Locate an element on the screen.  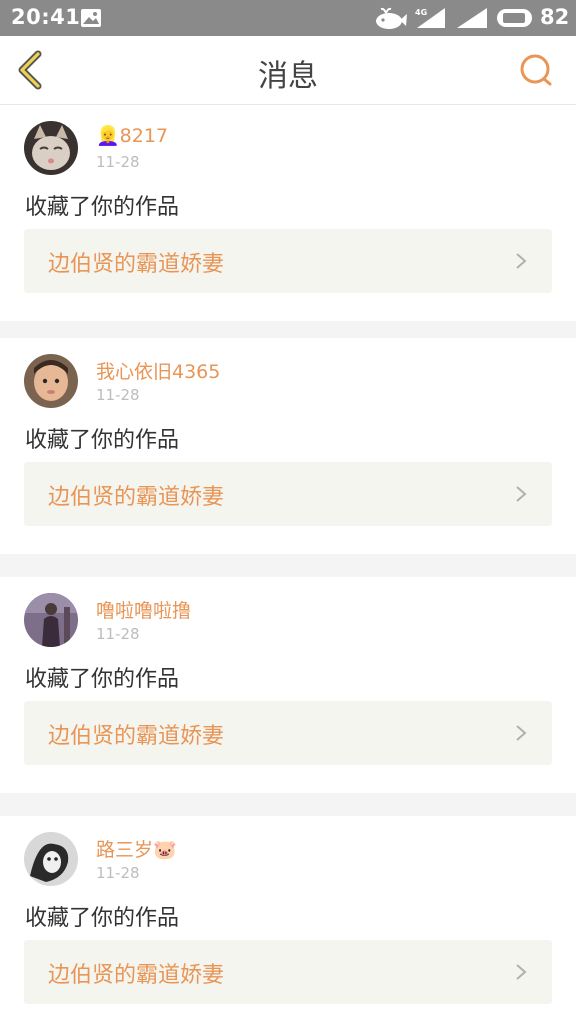
cellular-4g-signal-icon: 4G is located at coordinates (430, 18).